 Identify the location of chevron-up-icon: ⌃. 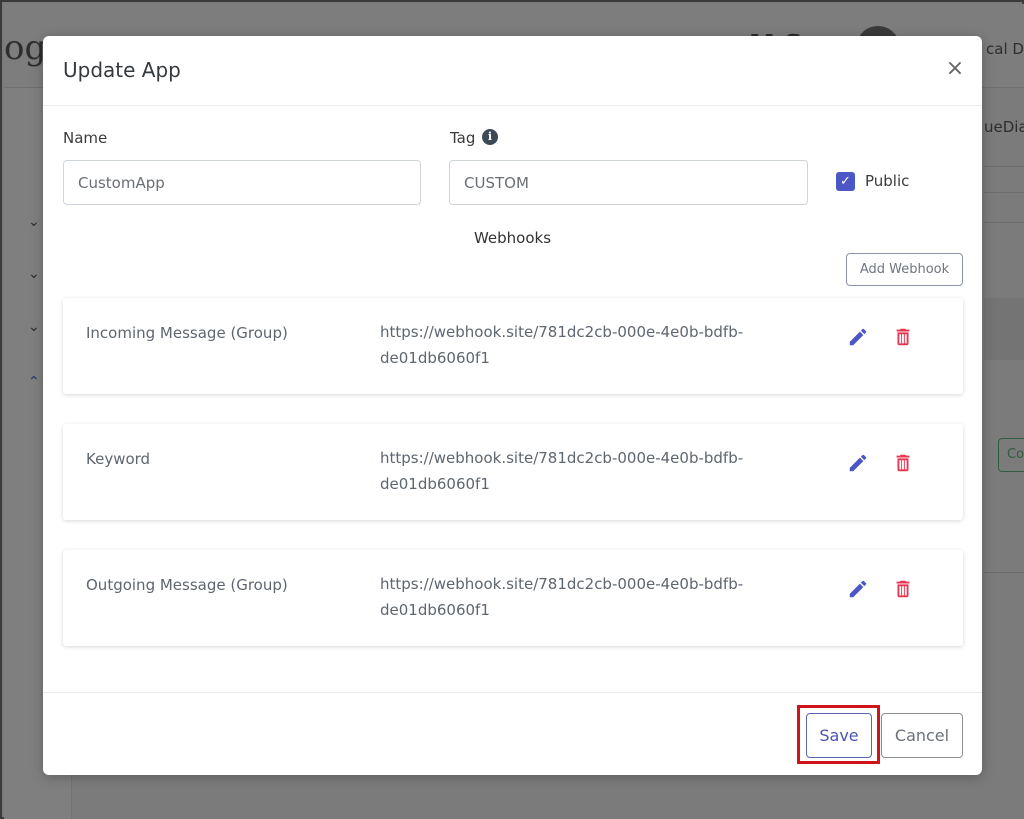
(34, 382).